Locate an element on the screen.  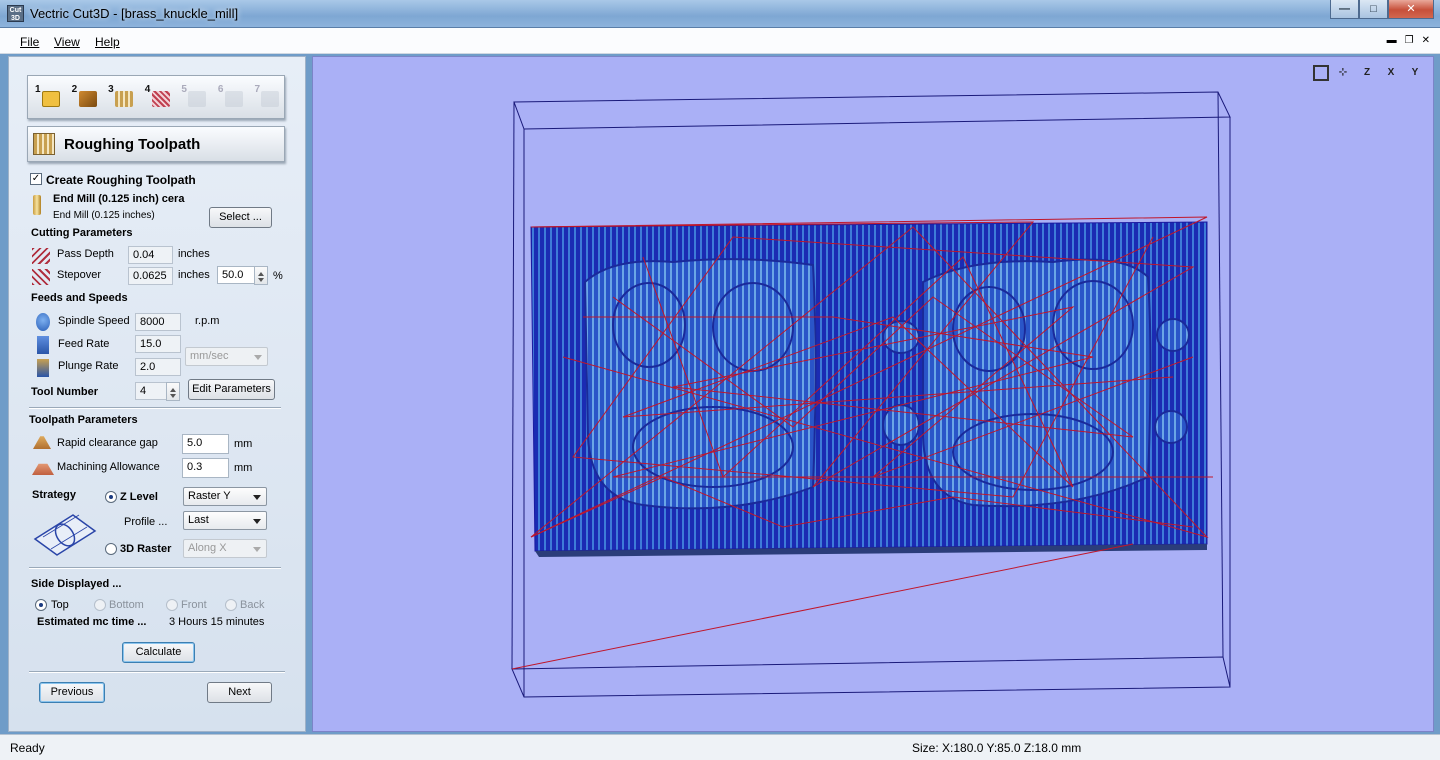
raster-radio is located at coordinates (111, 549).